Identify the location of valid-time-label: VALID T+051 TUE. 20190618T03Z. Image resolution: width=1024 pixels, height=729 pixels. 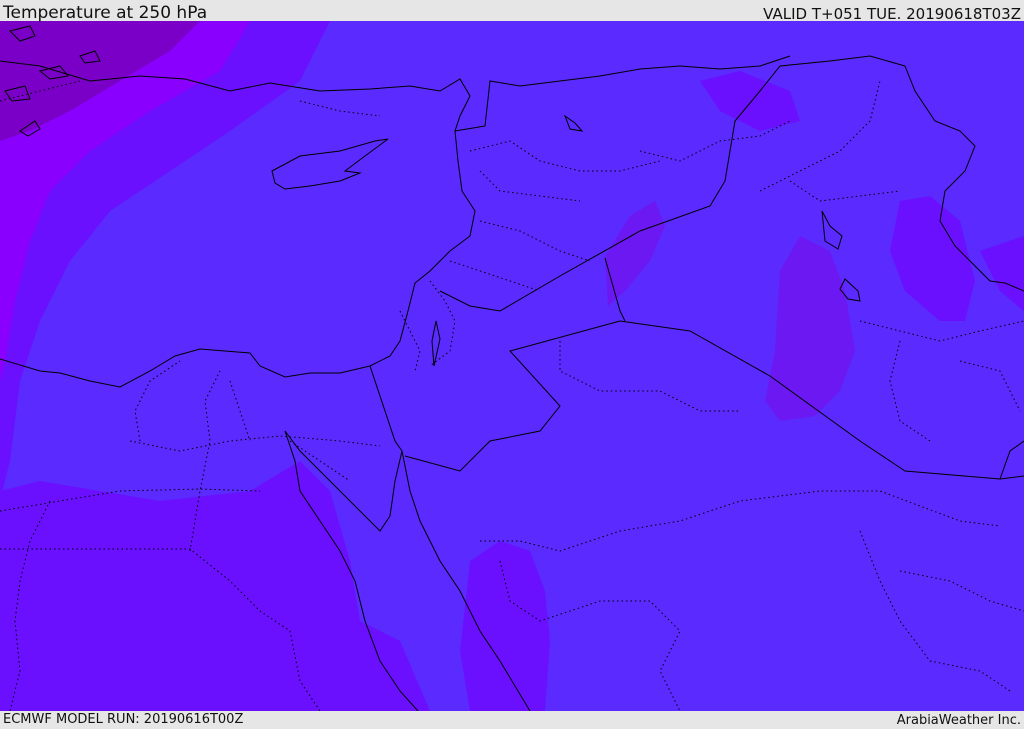
(892, 14).